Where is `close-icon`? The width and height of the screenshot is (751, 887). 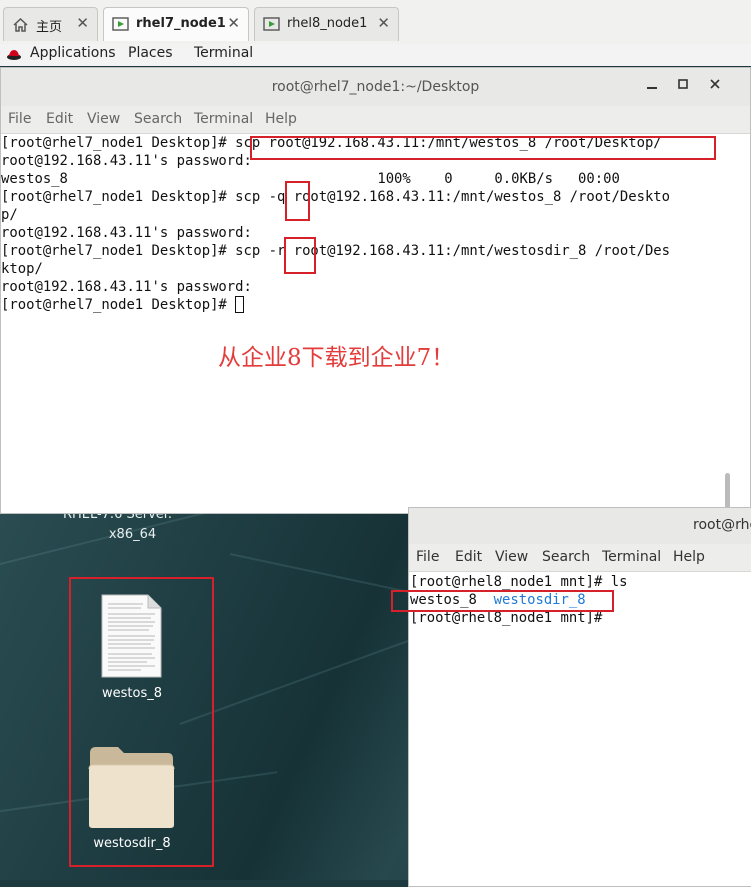 close-icon is located at coordinates (715, 86).